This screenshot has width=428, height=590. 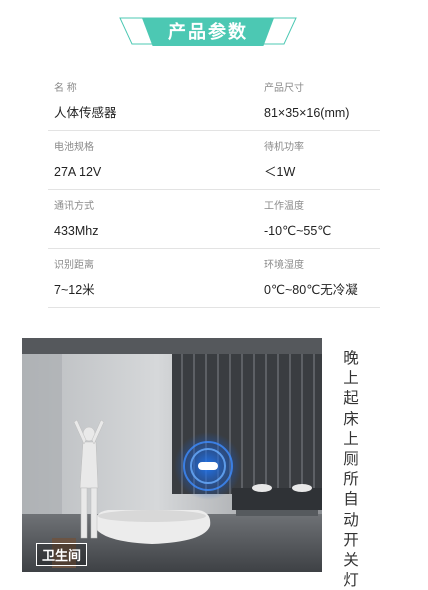 I want to click on section-header: 产品参数, so click(x=208, y=31).